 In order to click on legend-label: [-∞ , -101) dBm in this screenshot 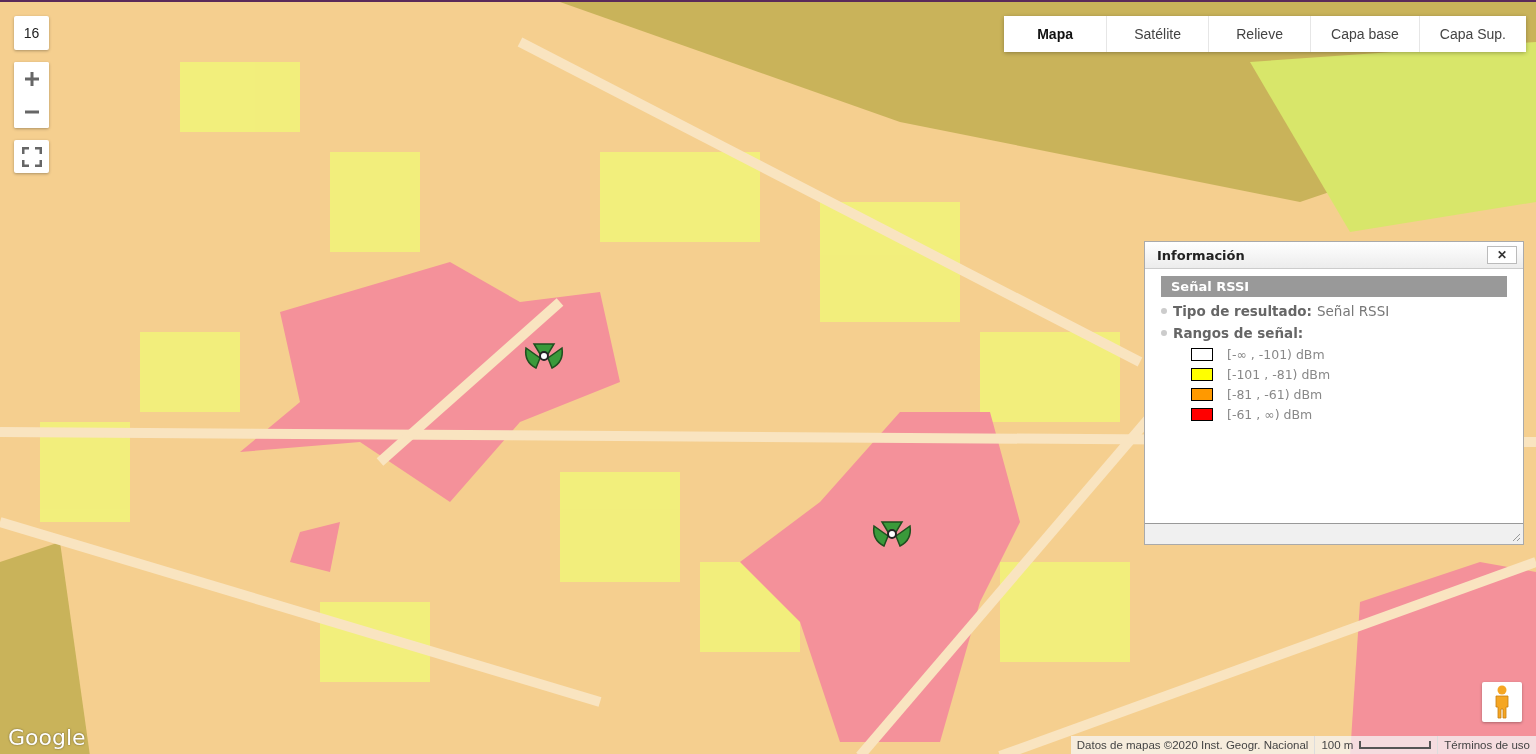, I will do `click(1276, 354)`.